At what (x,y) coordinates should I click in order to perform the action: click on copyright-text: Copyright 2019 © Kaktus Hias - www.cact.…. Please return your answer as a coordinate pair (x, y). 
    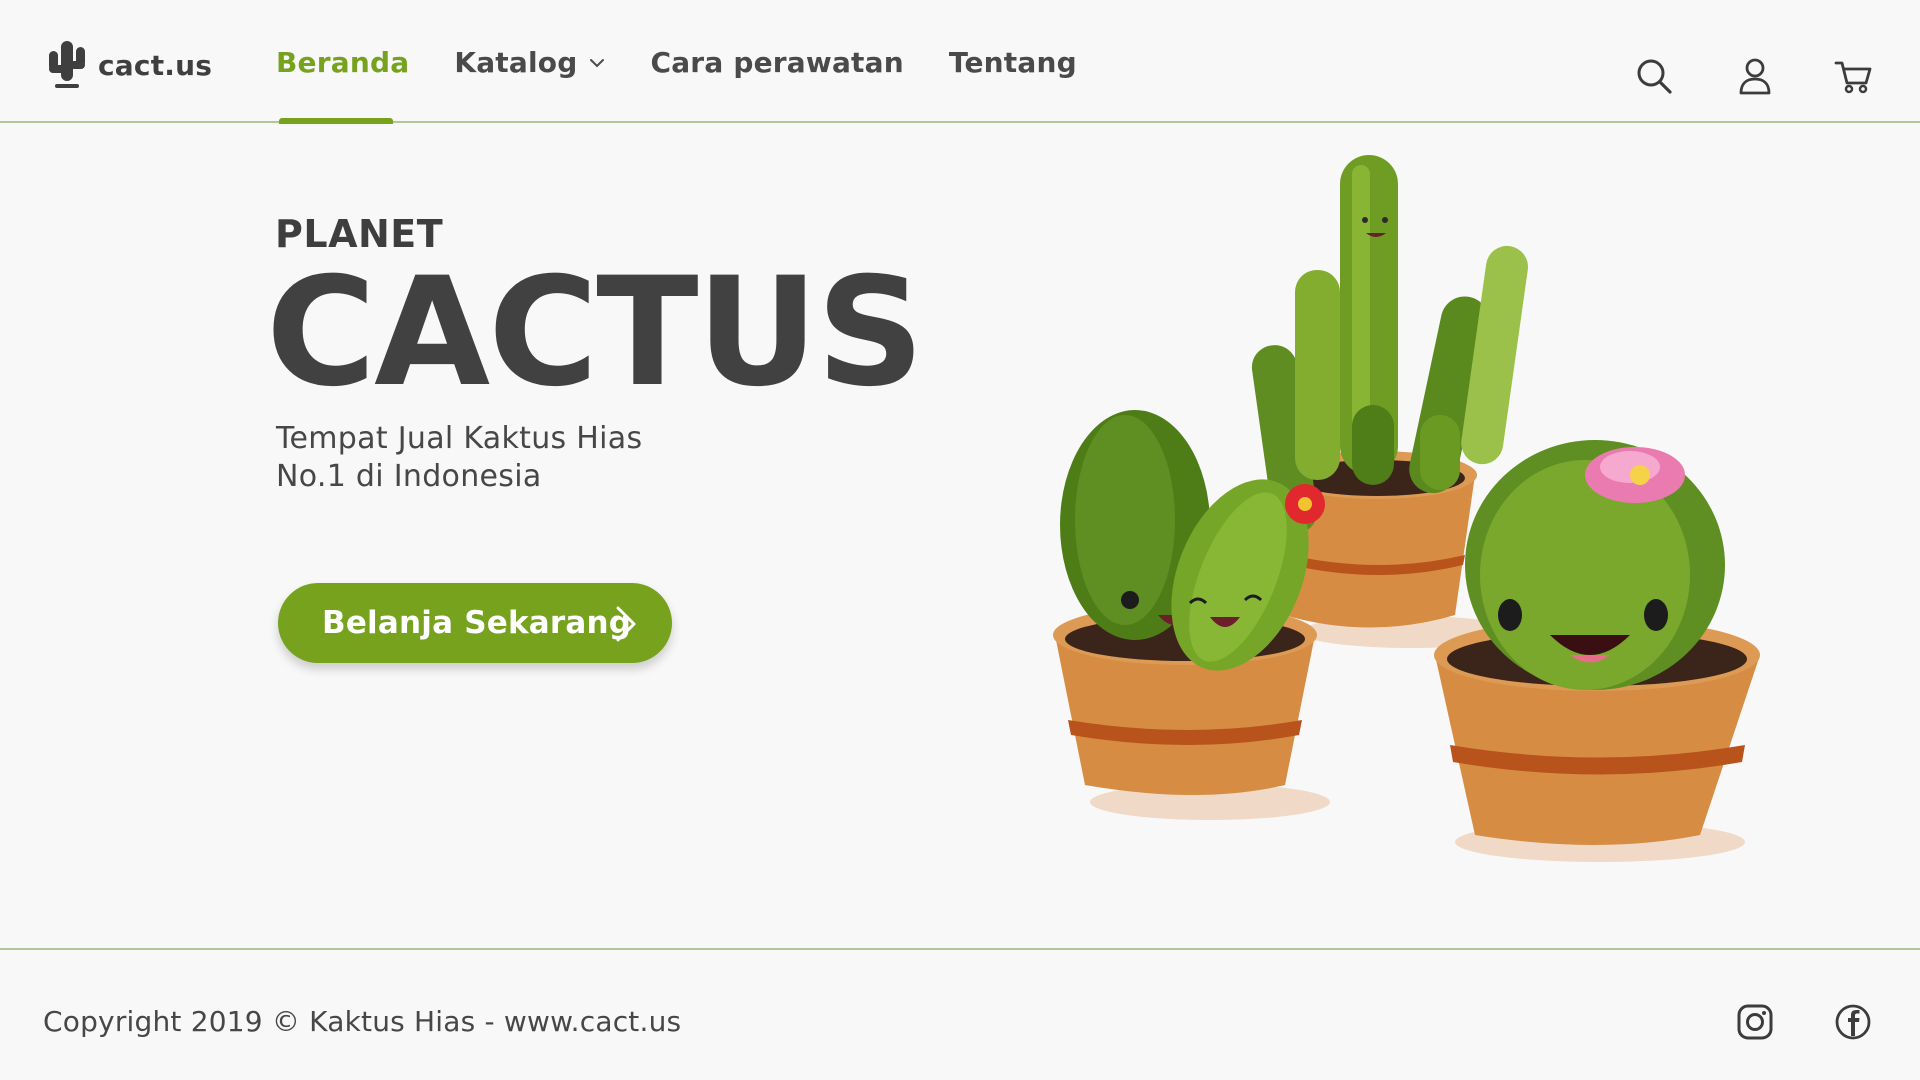
    Looking at the image, I should click on (362, 1021).